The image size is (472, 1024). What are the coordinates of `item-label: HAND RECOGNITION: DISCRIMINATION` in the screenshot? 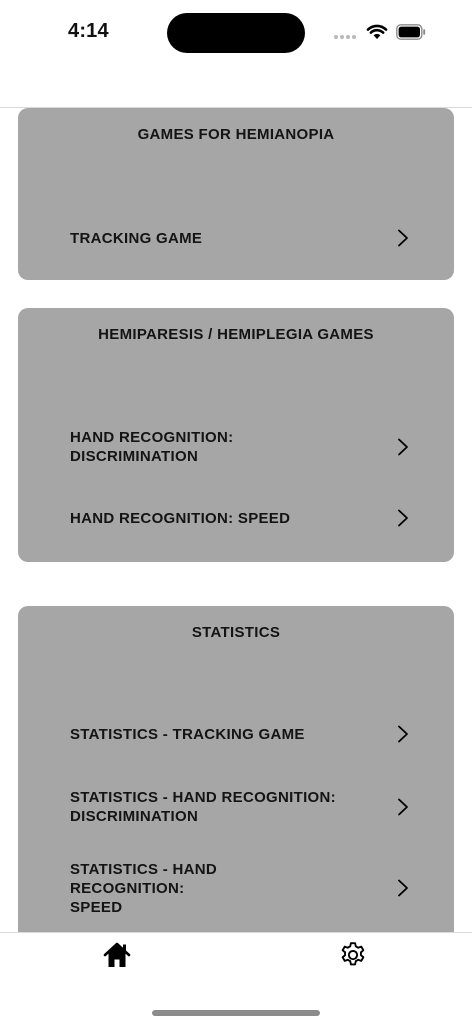 It's located at (152, 447).